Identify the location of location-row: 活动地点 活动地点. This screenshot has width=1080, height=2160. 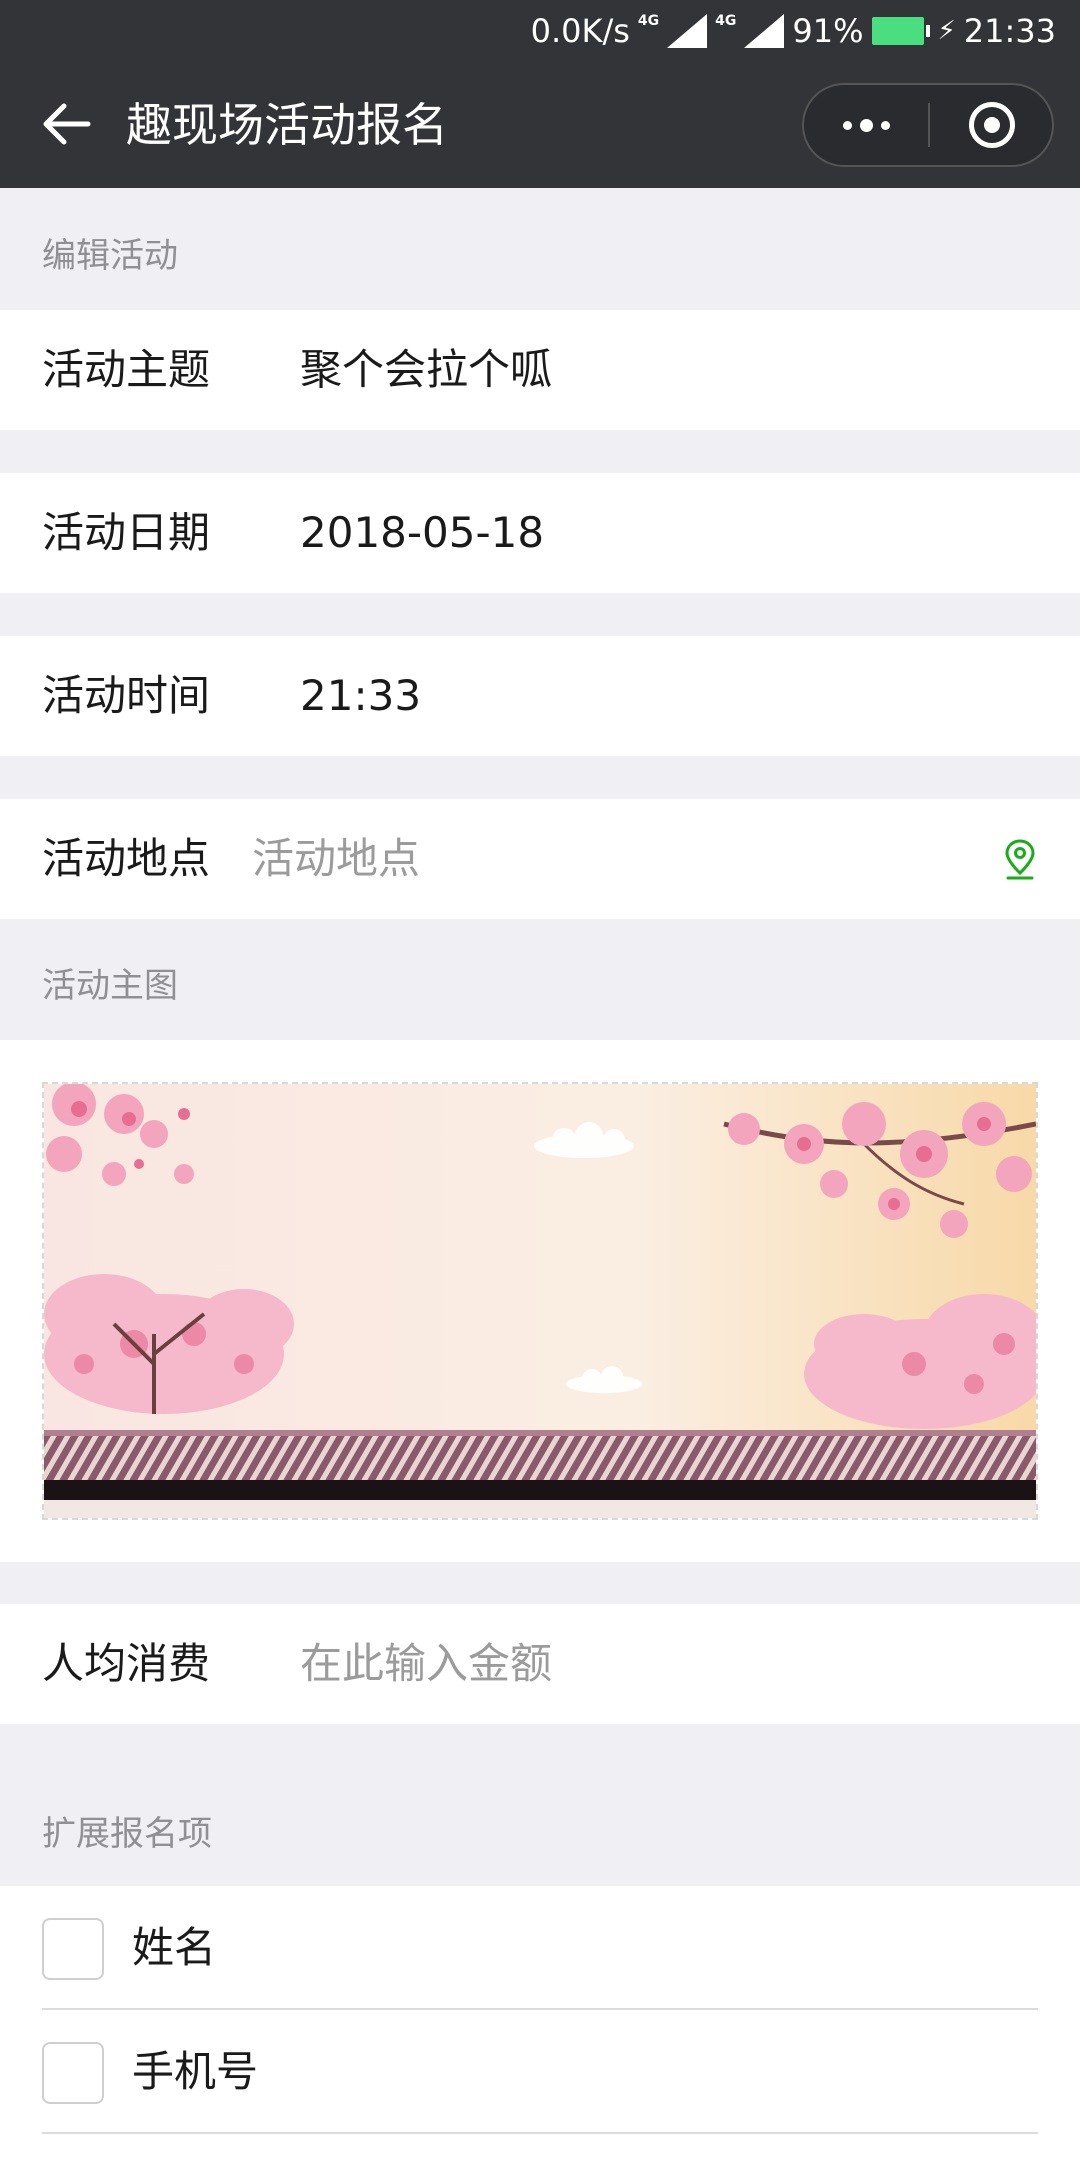
(540, 859).